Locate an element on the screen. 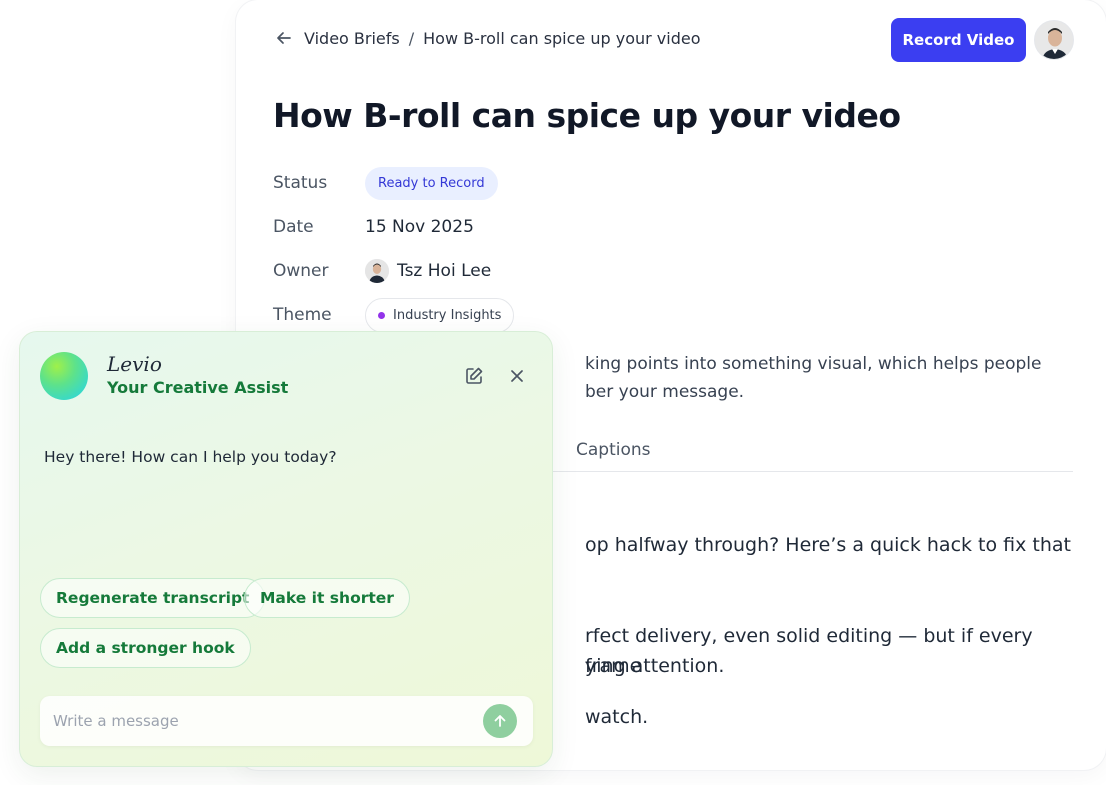 This screenshot has height=785, width=1106. edit-icon is located at coordinates (474, 375).